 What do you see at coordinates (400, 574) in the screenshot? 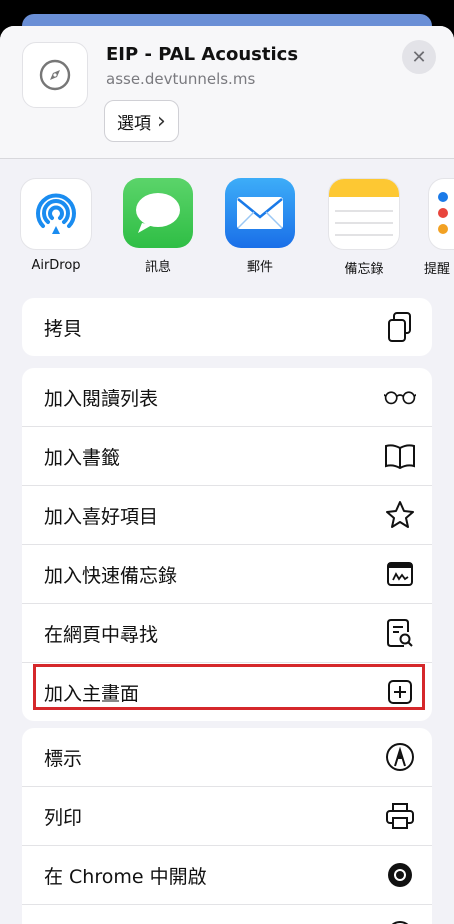
I see `quick-note-icon` at bounding box center [400, 574].